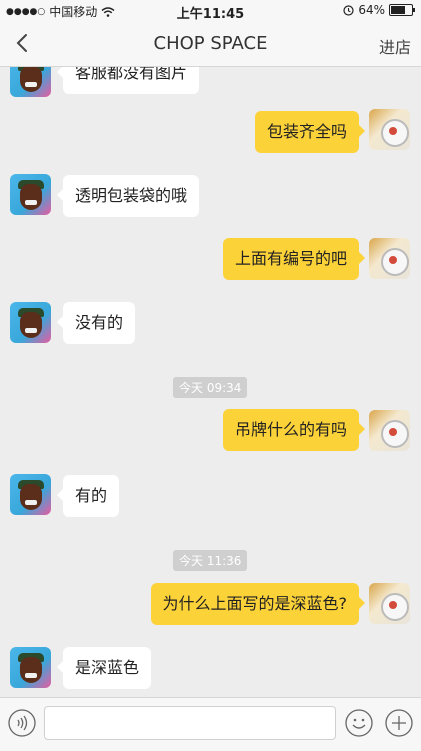 The width and height of the screenshot is (421, 751). What do you see at coordinates (371, 10) in the screenshot?
I see `battery-percent: 64%` at bounding box center [371, 10].